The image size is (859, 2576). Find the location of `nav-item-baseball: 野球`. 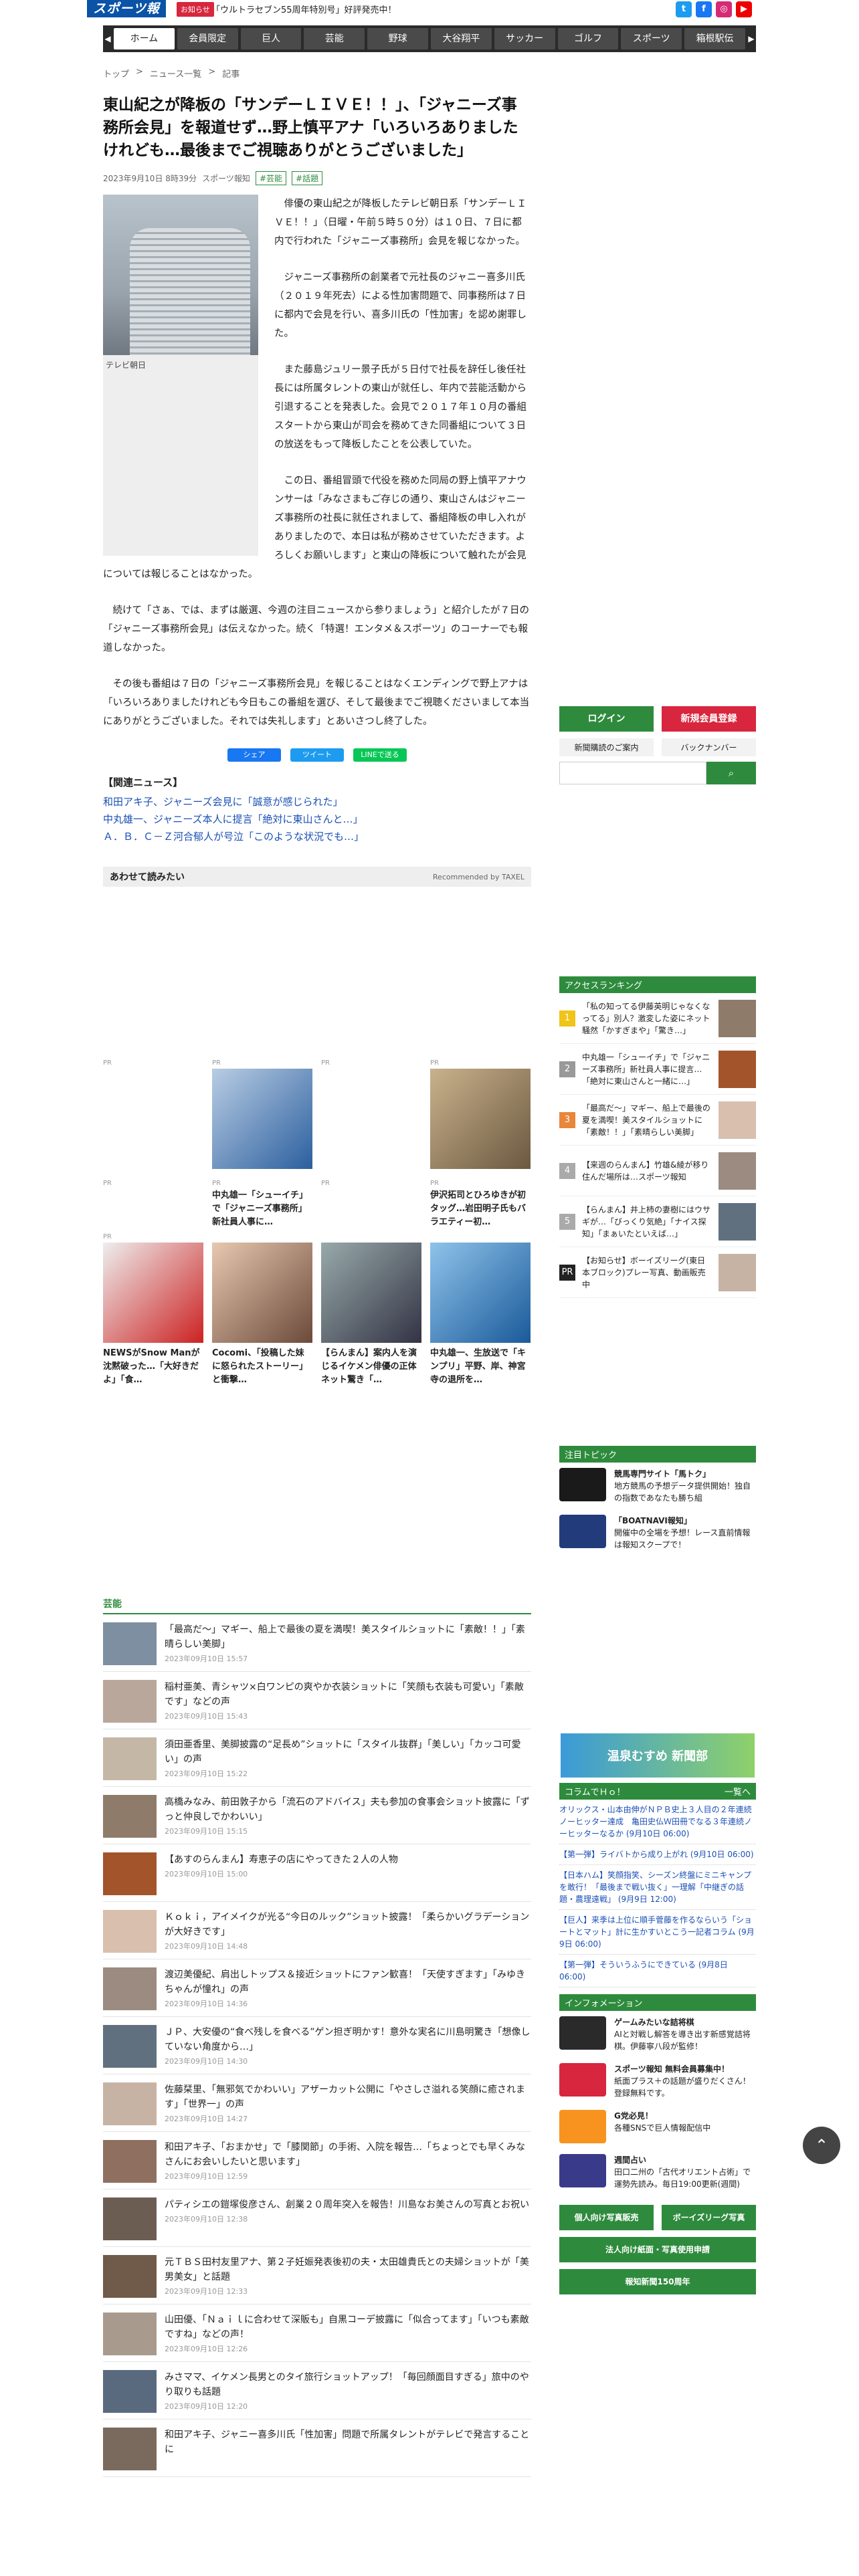

nav-item-baseball: 野球 is located at coordinates (397, 38).